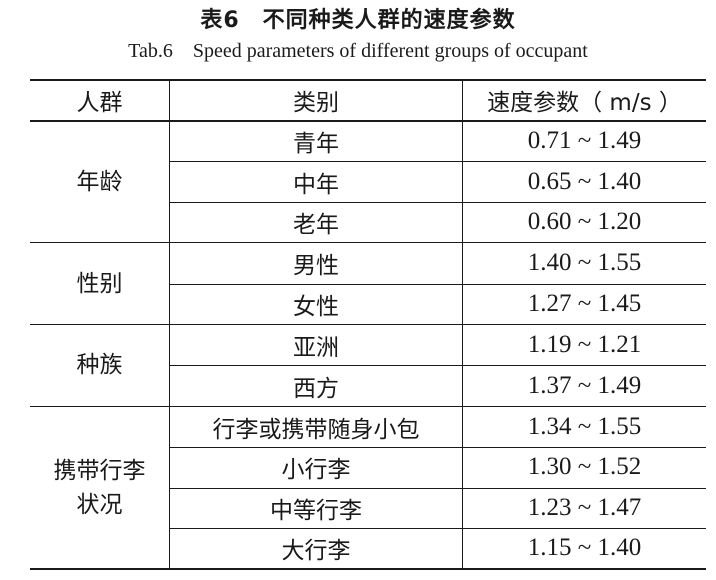 The image size is (716, 580). I want to click on category-cell: 亚洲, so click(316, 348).